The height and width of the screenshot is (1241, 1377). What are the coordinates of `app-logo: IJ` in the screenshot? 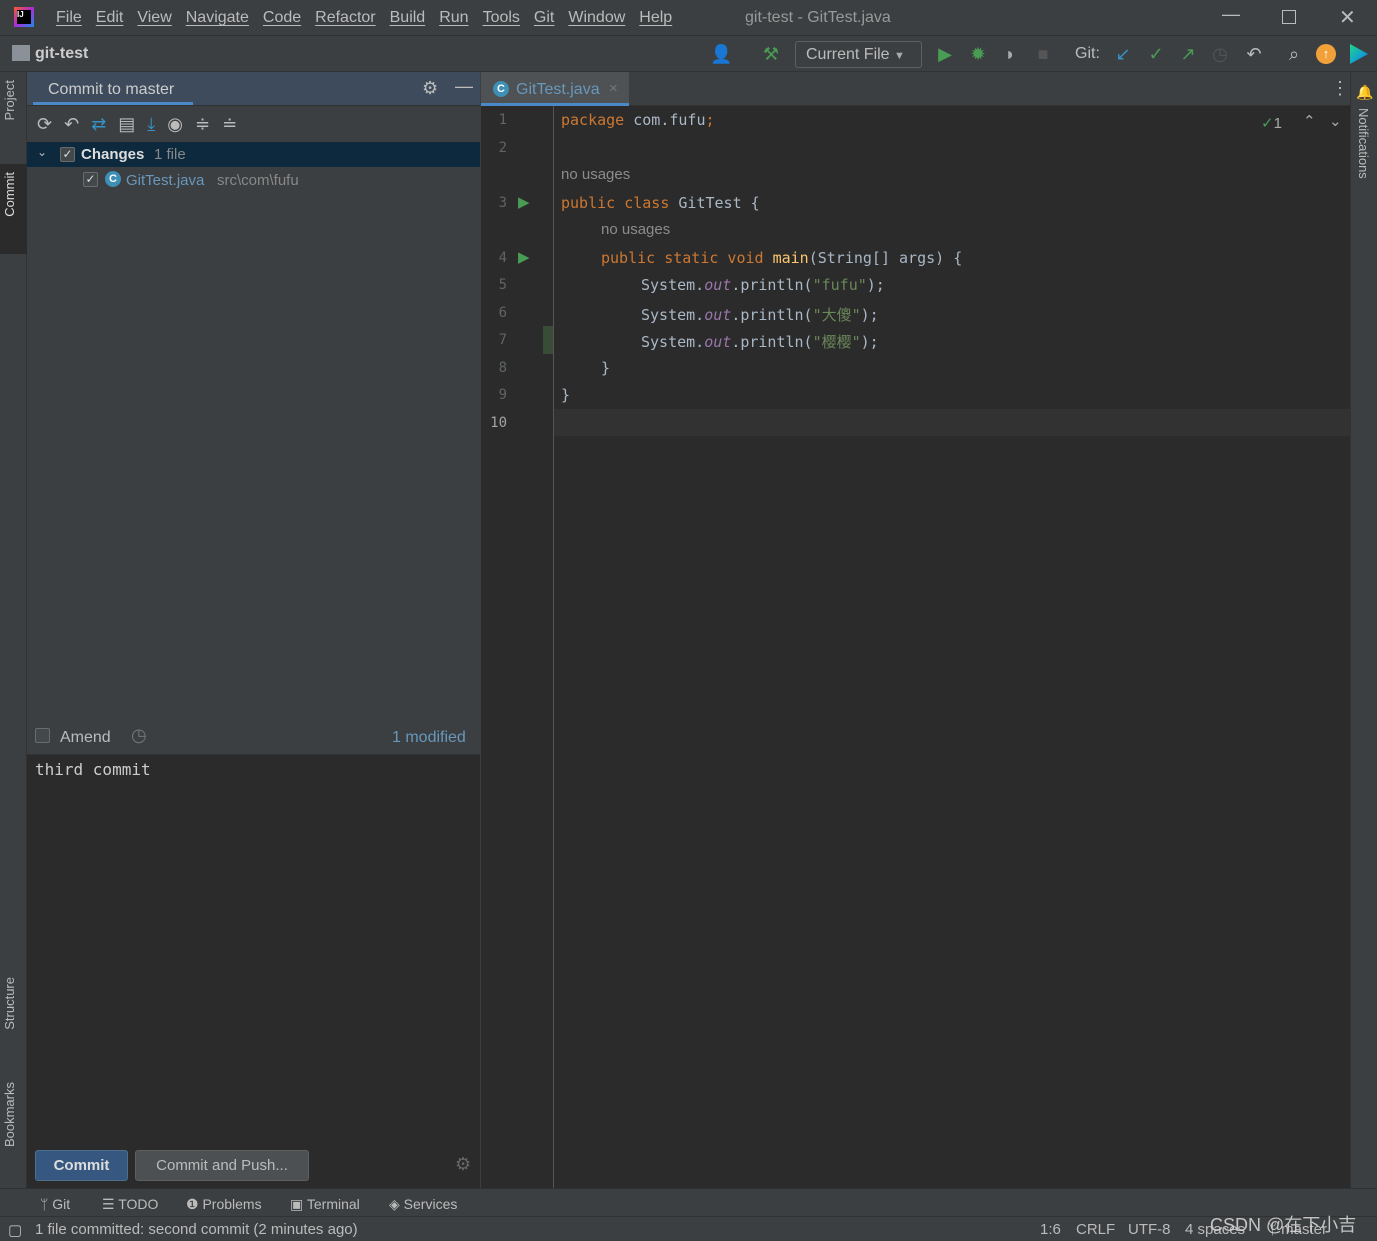 It's located at (24, 17).